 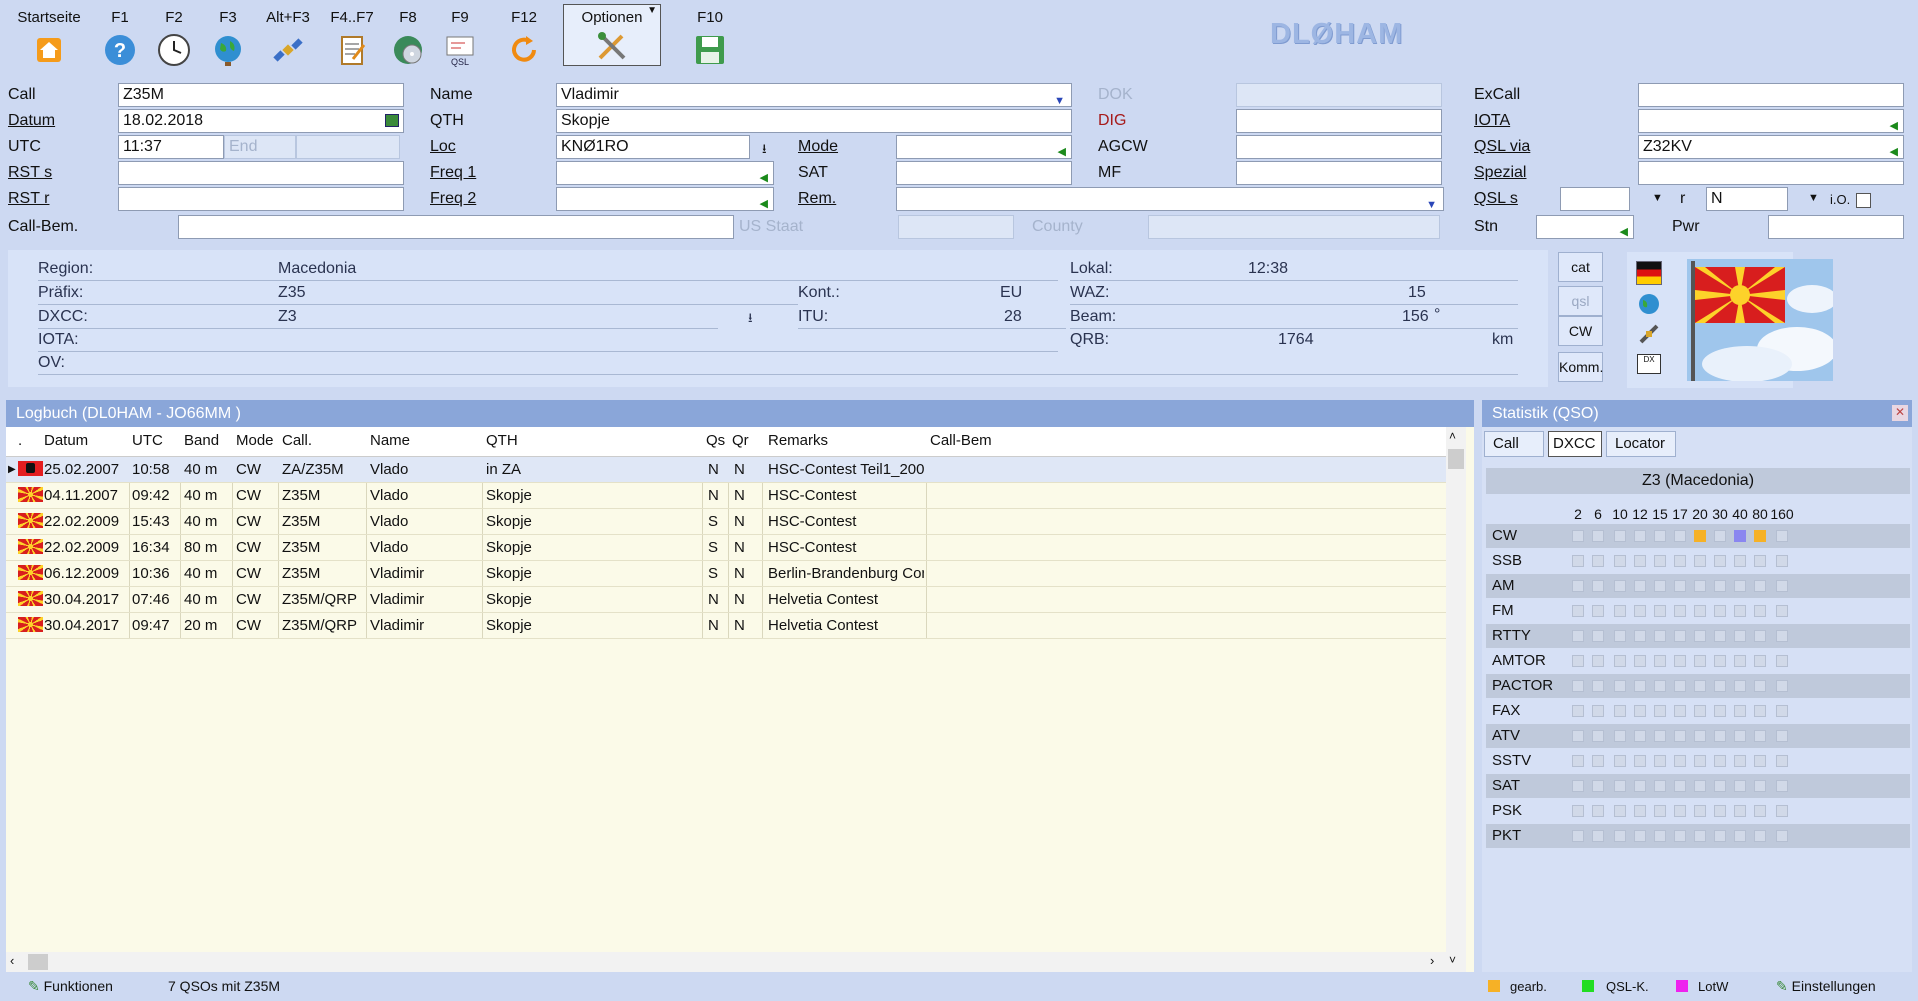 I want to click on col-header-mode: Mode, so click(x=255, y=441).